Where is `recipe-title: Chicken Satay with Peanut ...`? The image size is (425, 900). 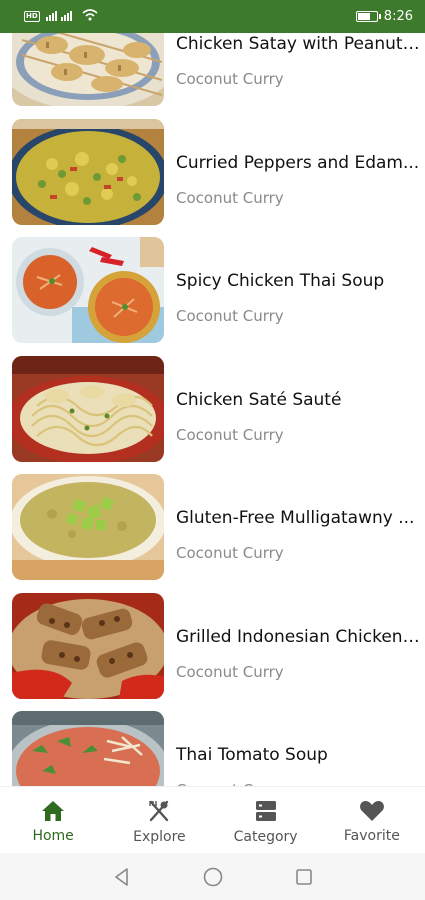
recipe-title: Chicken Satay with Peanut ... is located at coordinates (298, 44).